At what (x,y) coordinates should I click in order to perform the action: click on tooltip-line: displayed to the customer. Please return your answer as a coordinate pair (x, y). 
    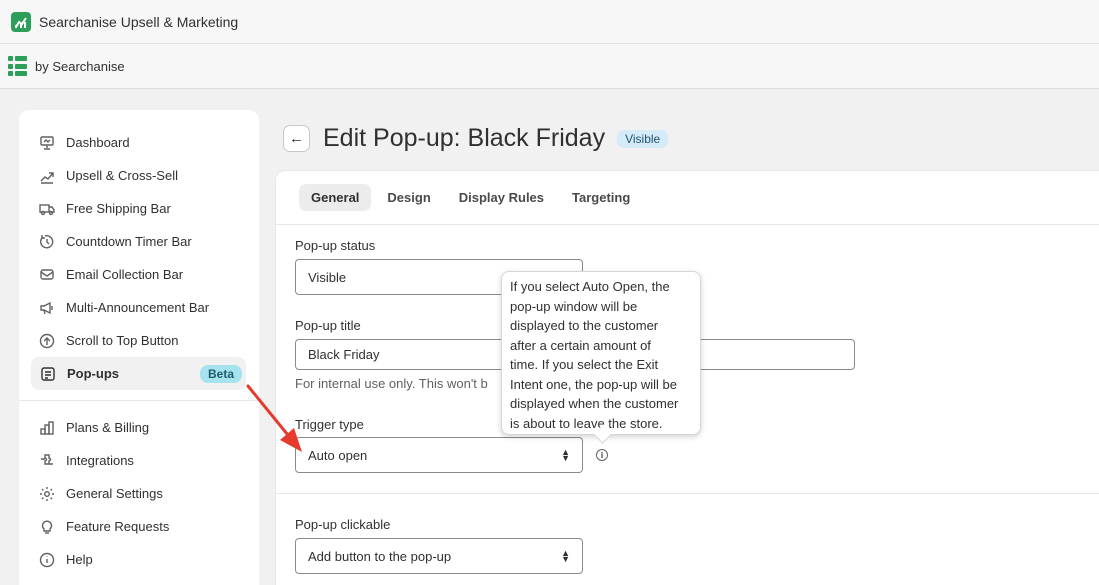
    Looking at the image, I should click on (584, 325).